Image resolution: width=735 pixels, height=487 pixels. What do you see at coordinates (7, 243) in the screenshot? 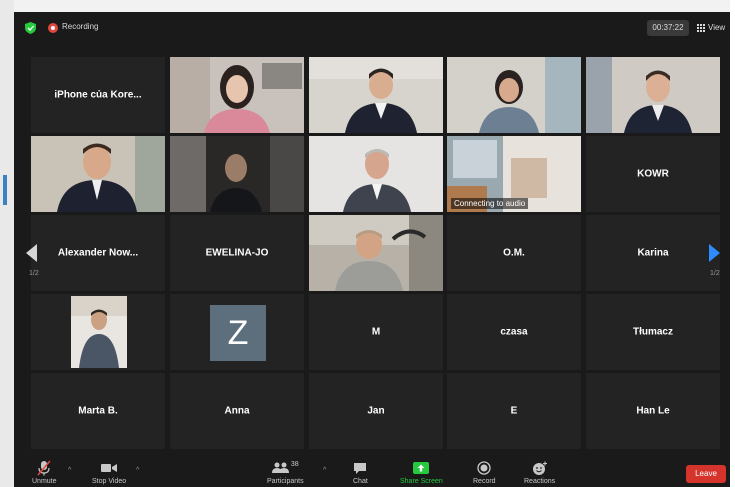
I see `left-desktop-strip` at bounding box center [7, 243].